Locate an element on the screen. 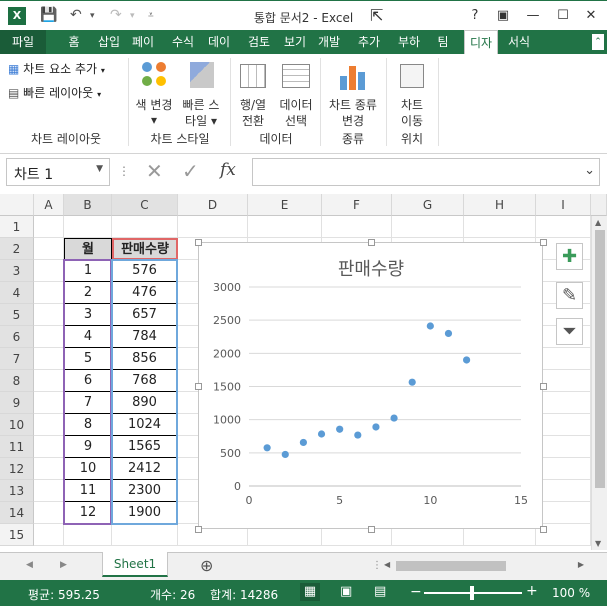  month-cell: 9 is located at coordinates (88, 447).